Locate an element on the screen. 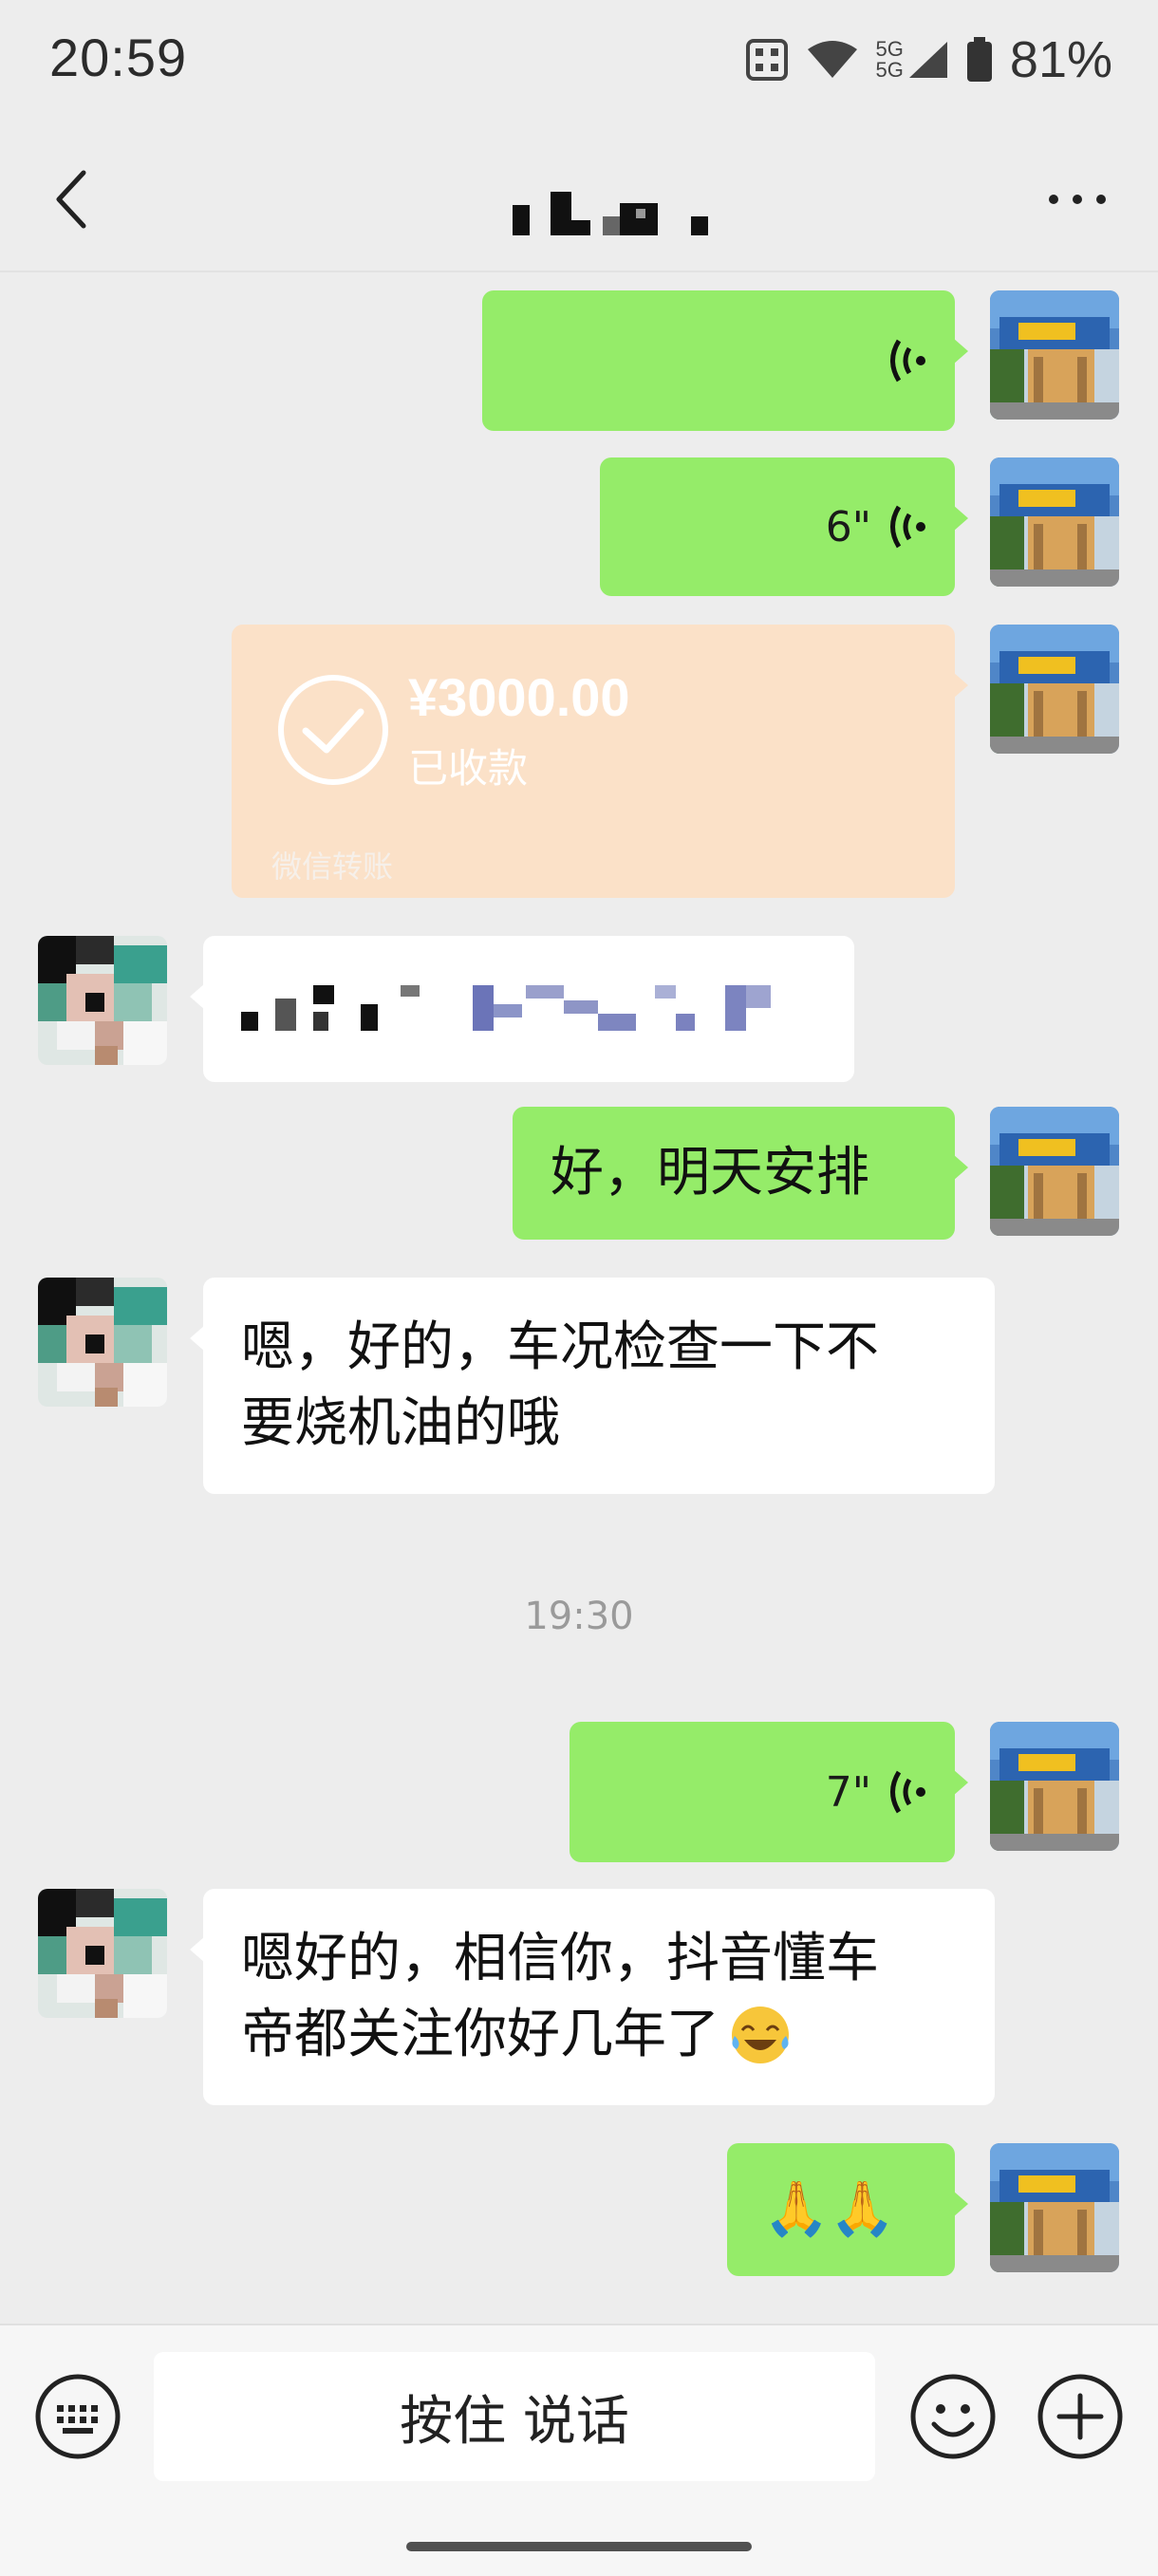 The height and width of the screenshot is (2576, 1158). chat-title-pixelated is located at coordinates (612, 213).